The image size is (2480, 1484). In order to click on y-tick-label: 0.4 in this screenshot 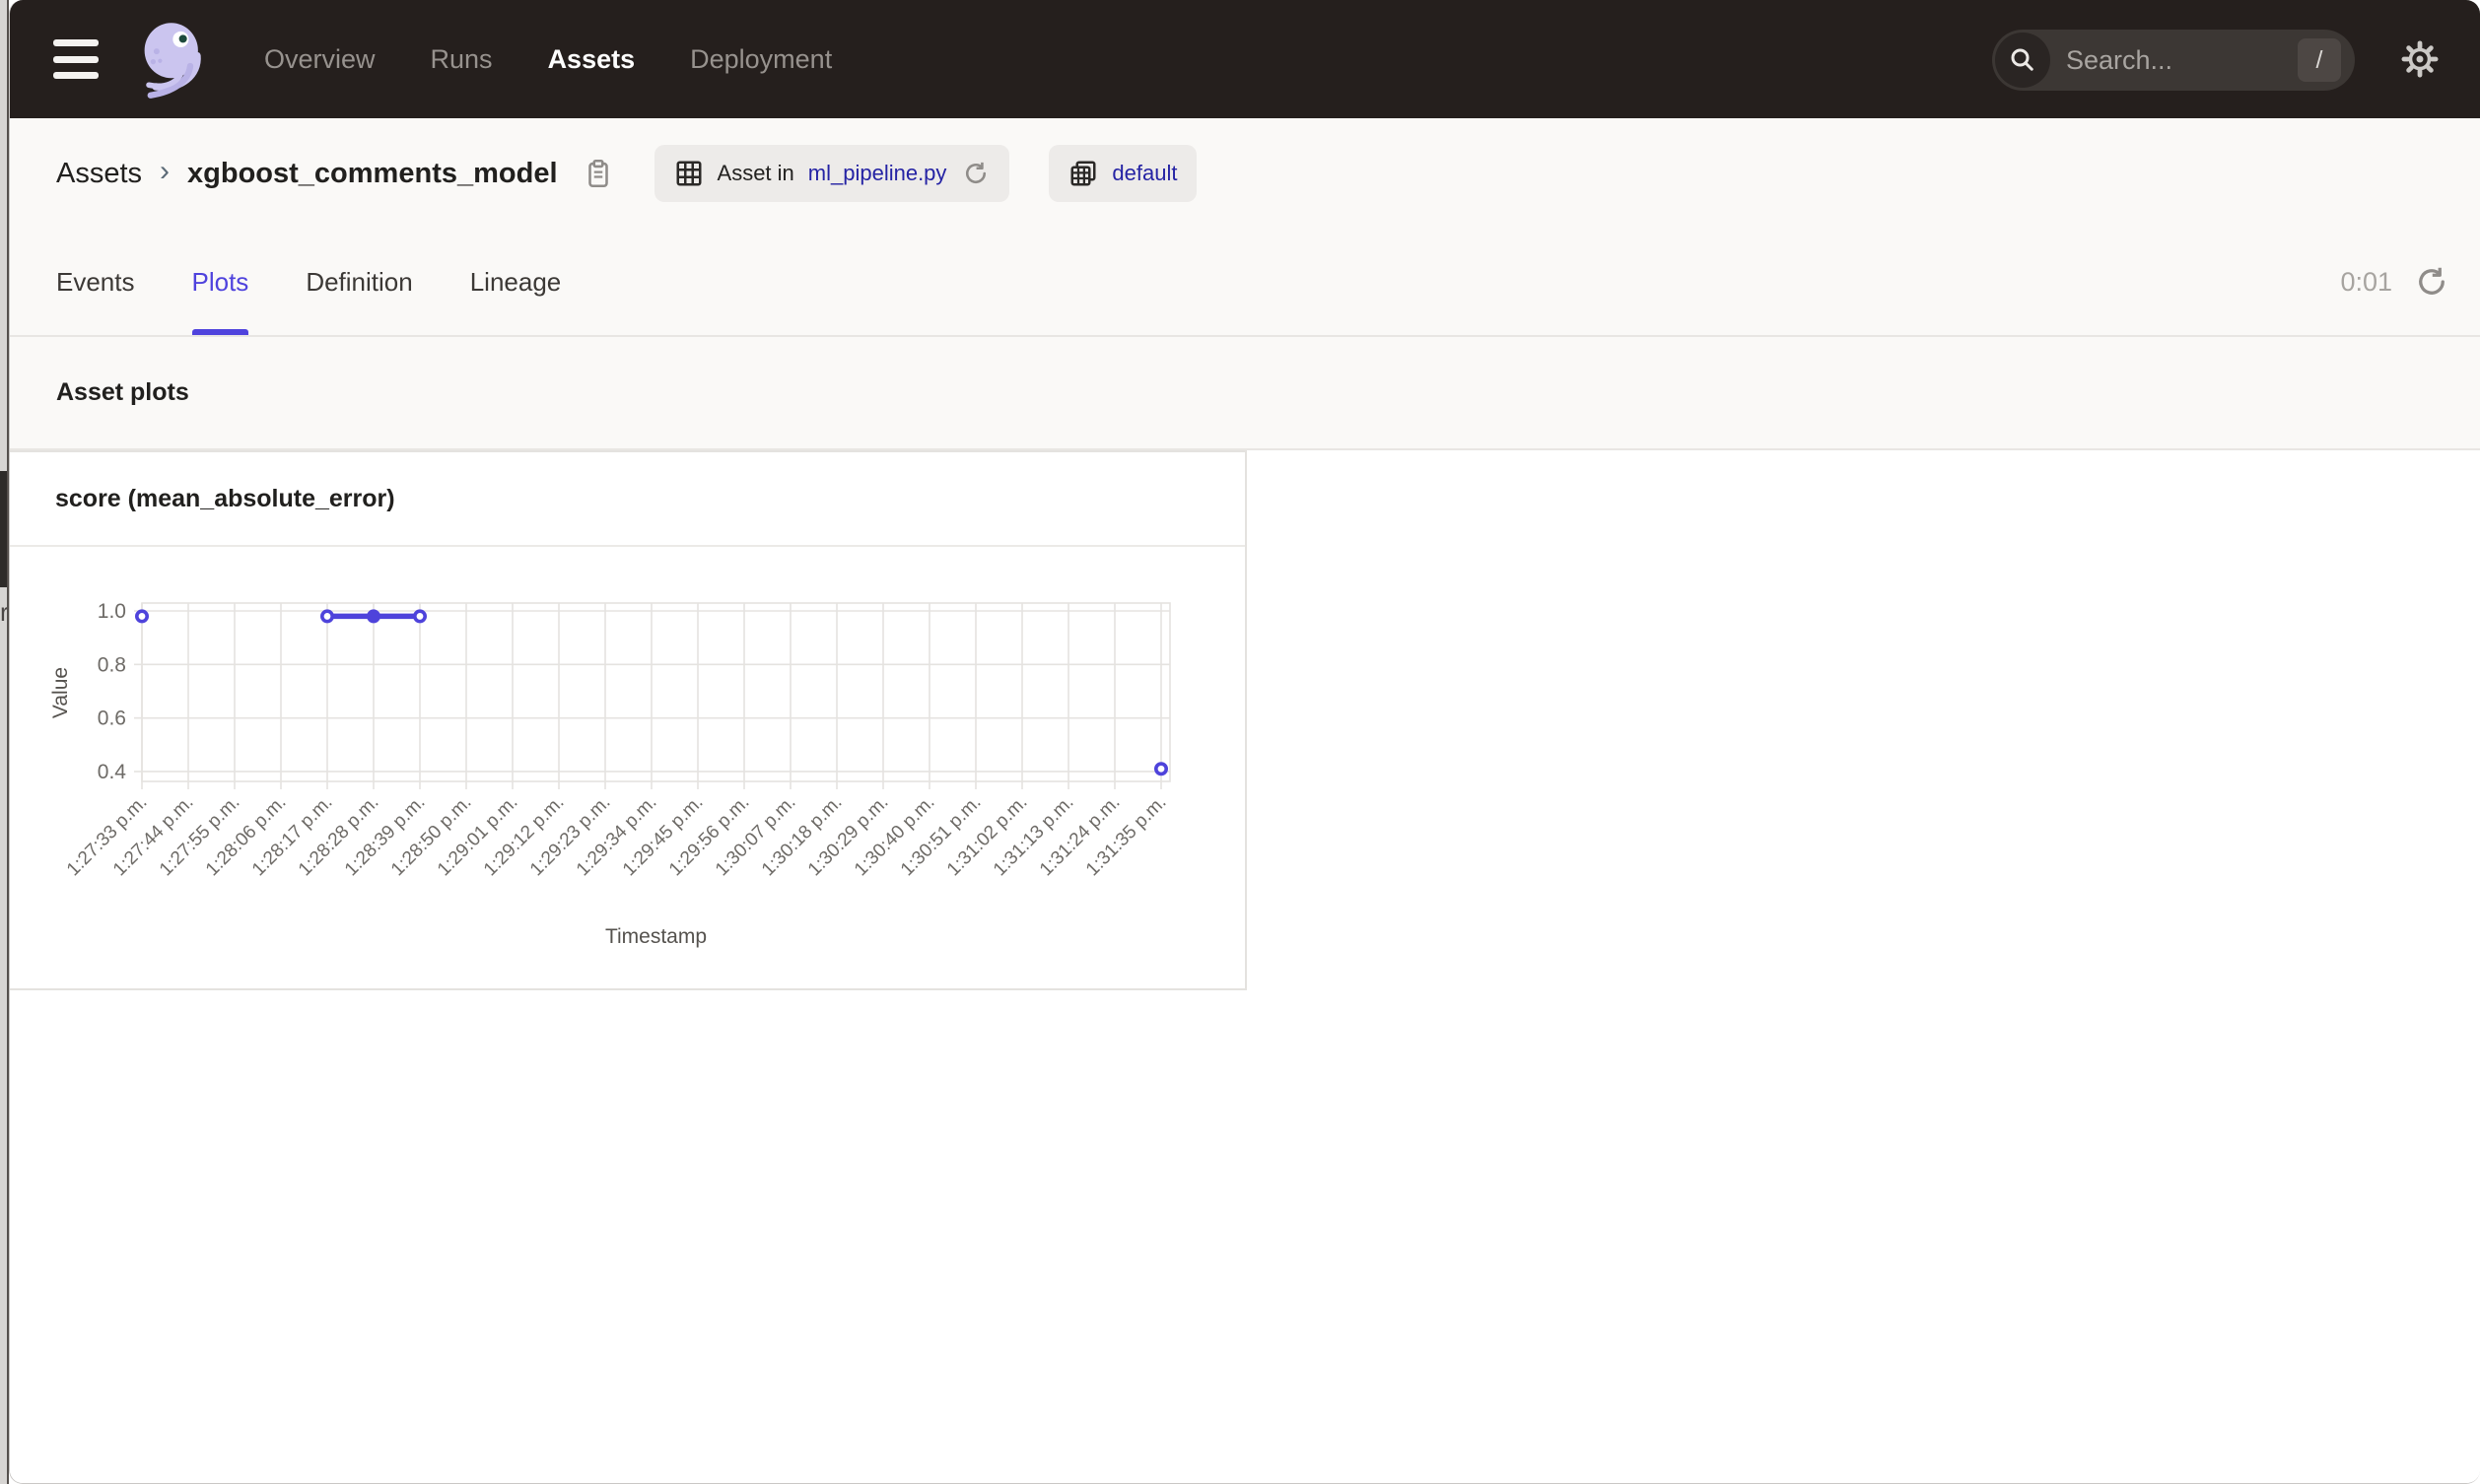, I will do `click(112, 772)`.